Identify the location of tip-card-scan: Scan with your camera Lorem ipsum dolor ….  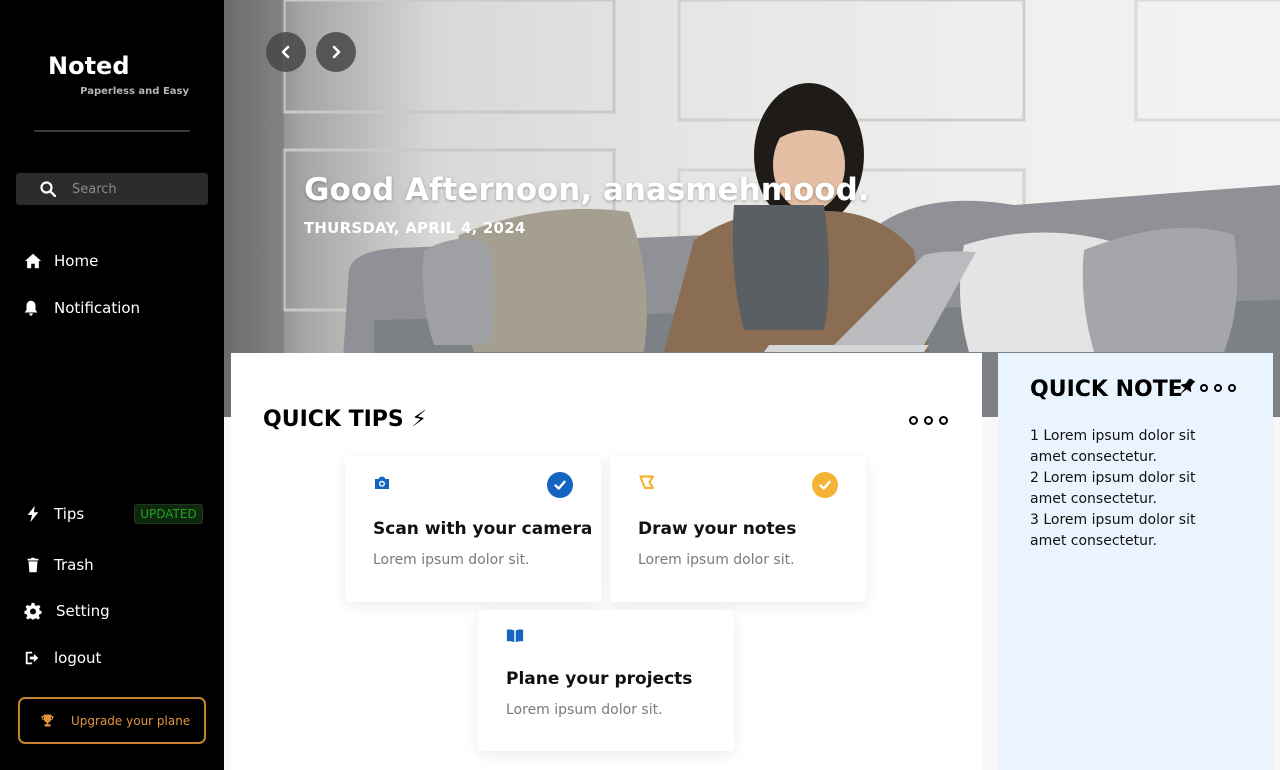
(473, 529).